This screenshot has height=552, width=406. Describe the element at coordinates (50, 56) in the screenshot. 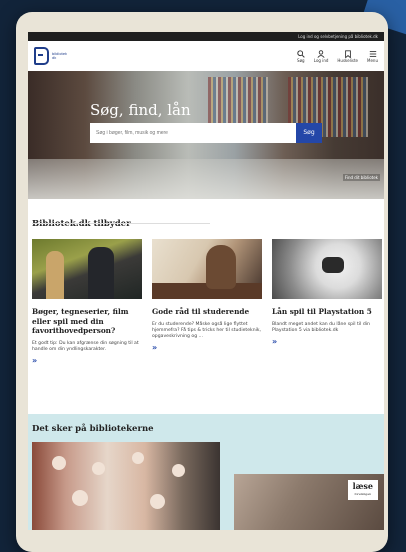

I see `site-logo: bibliotek dk` at that location.